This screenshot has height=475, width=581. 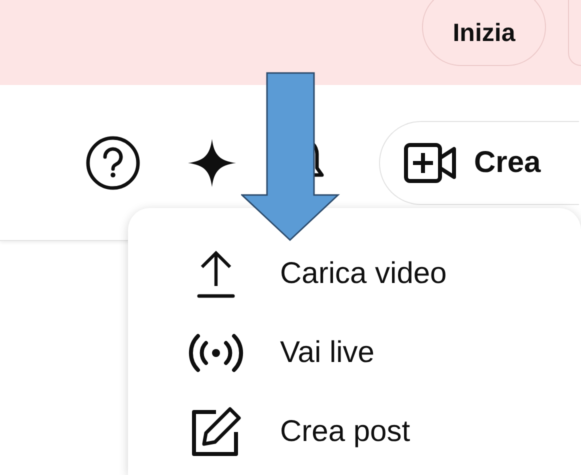 I want to click on edit-icon, so click(x=216, y=432).